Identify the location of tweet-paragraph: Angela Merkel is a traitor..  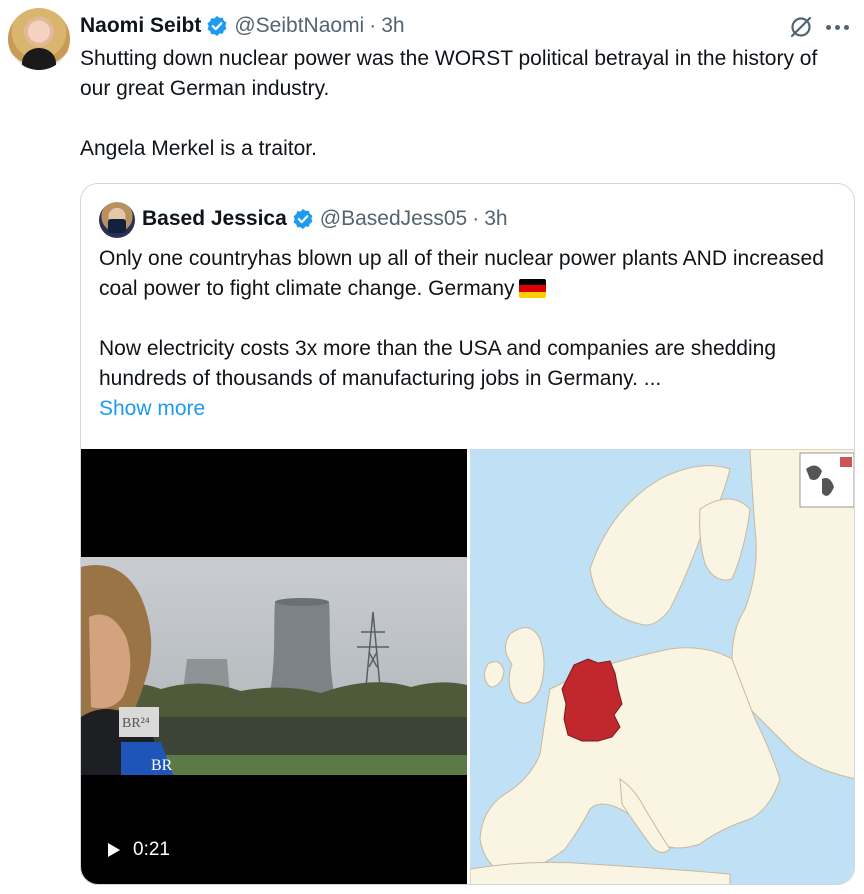
(198, 148).